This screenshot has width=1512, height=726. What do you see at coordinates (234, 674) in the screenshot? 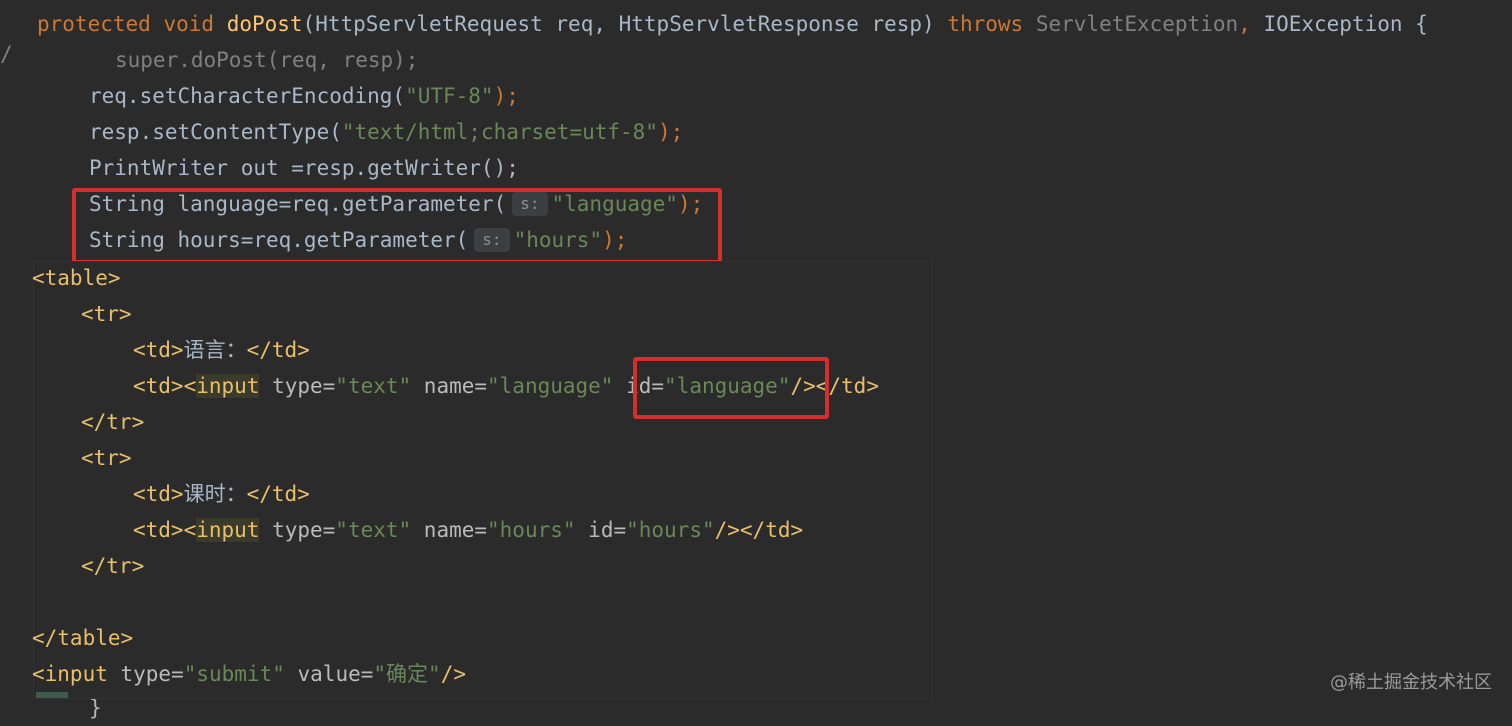
I see `attr-value: "submit"` at bounding box center [234, 674].